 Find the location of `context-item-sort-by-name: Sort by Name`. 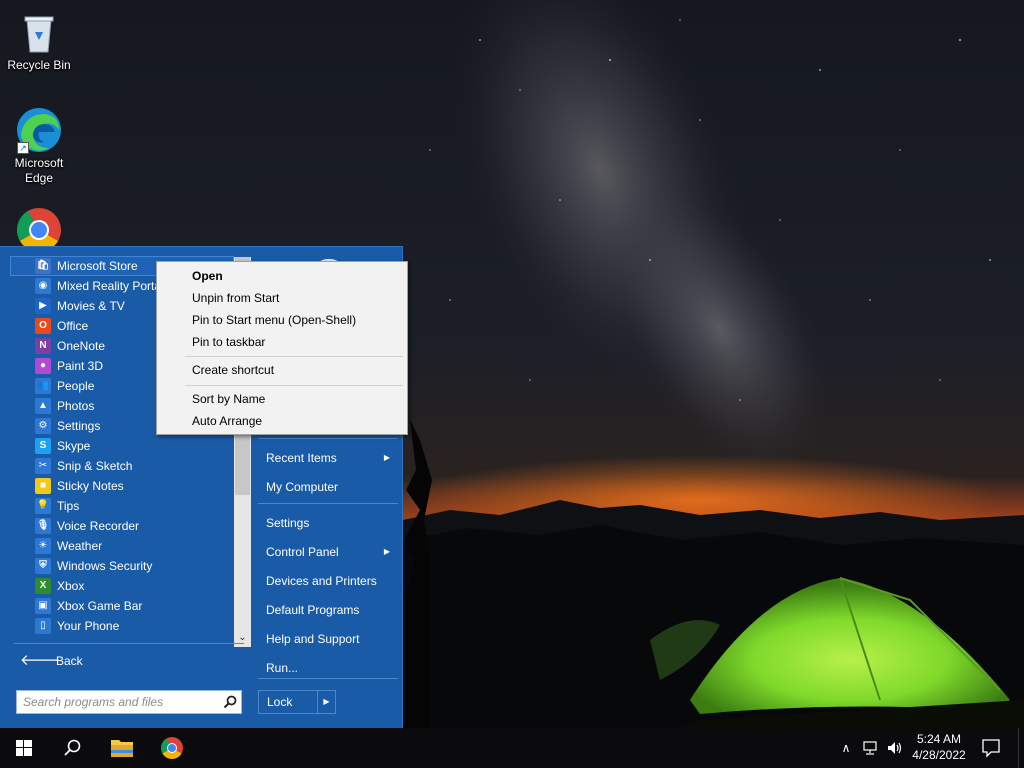

context-item-sort-by-name: Sort by Name is located at coordinates (282, 399).